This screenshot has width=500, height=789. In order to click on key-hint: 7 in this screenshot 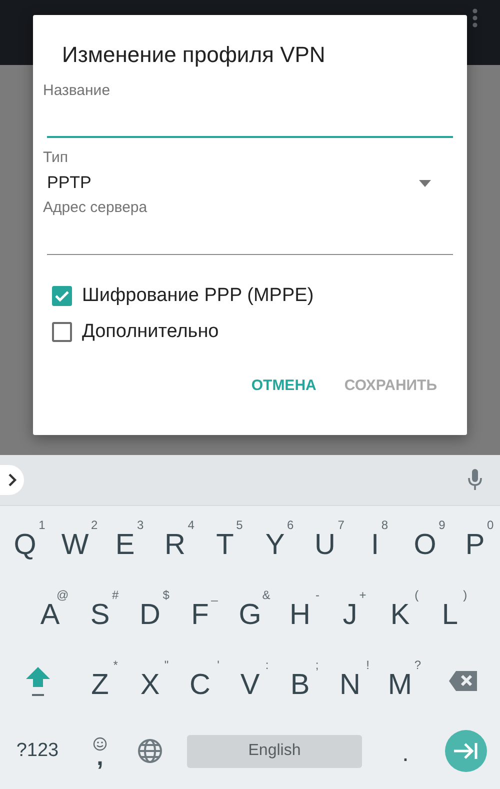, I will do `click(341, 524)`.